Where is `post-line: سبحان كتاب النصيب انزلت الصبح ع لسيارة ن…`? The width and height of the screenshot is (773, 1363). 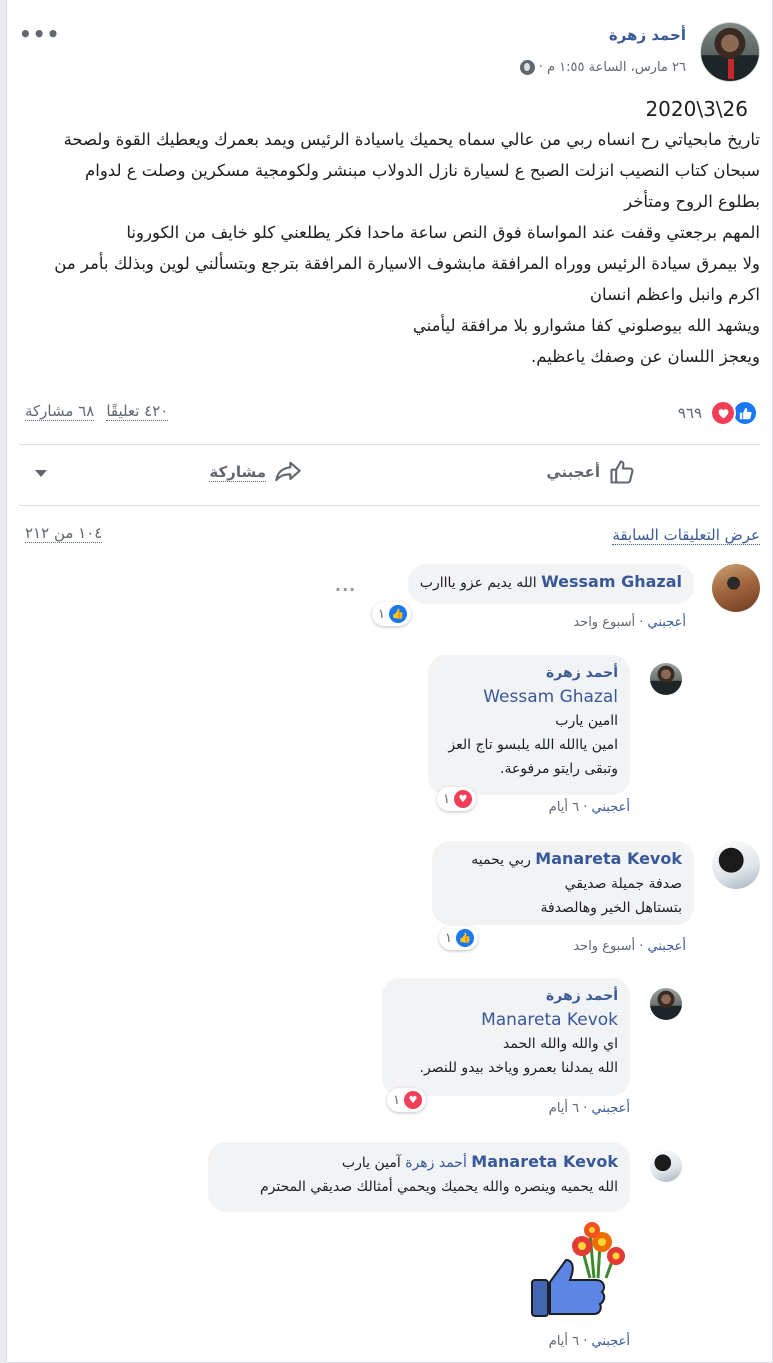
post-line: سبحان كتاب النصيب انزلت الصبح ع لسيارة ن… is located at coordinates (422, 170).